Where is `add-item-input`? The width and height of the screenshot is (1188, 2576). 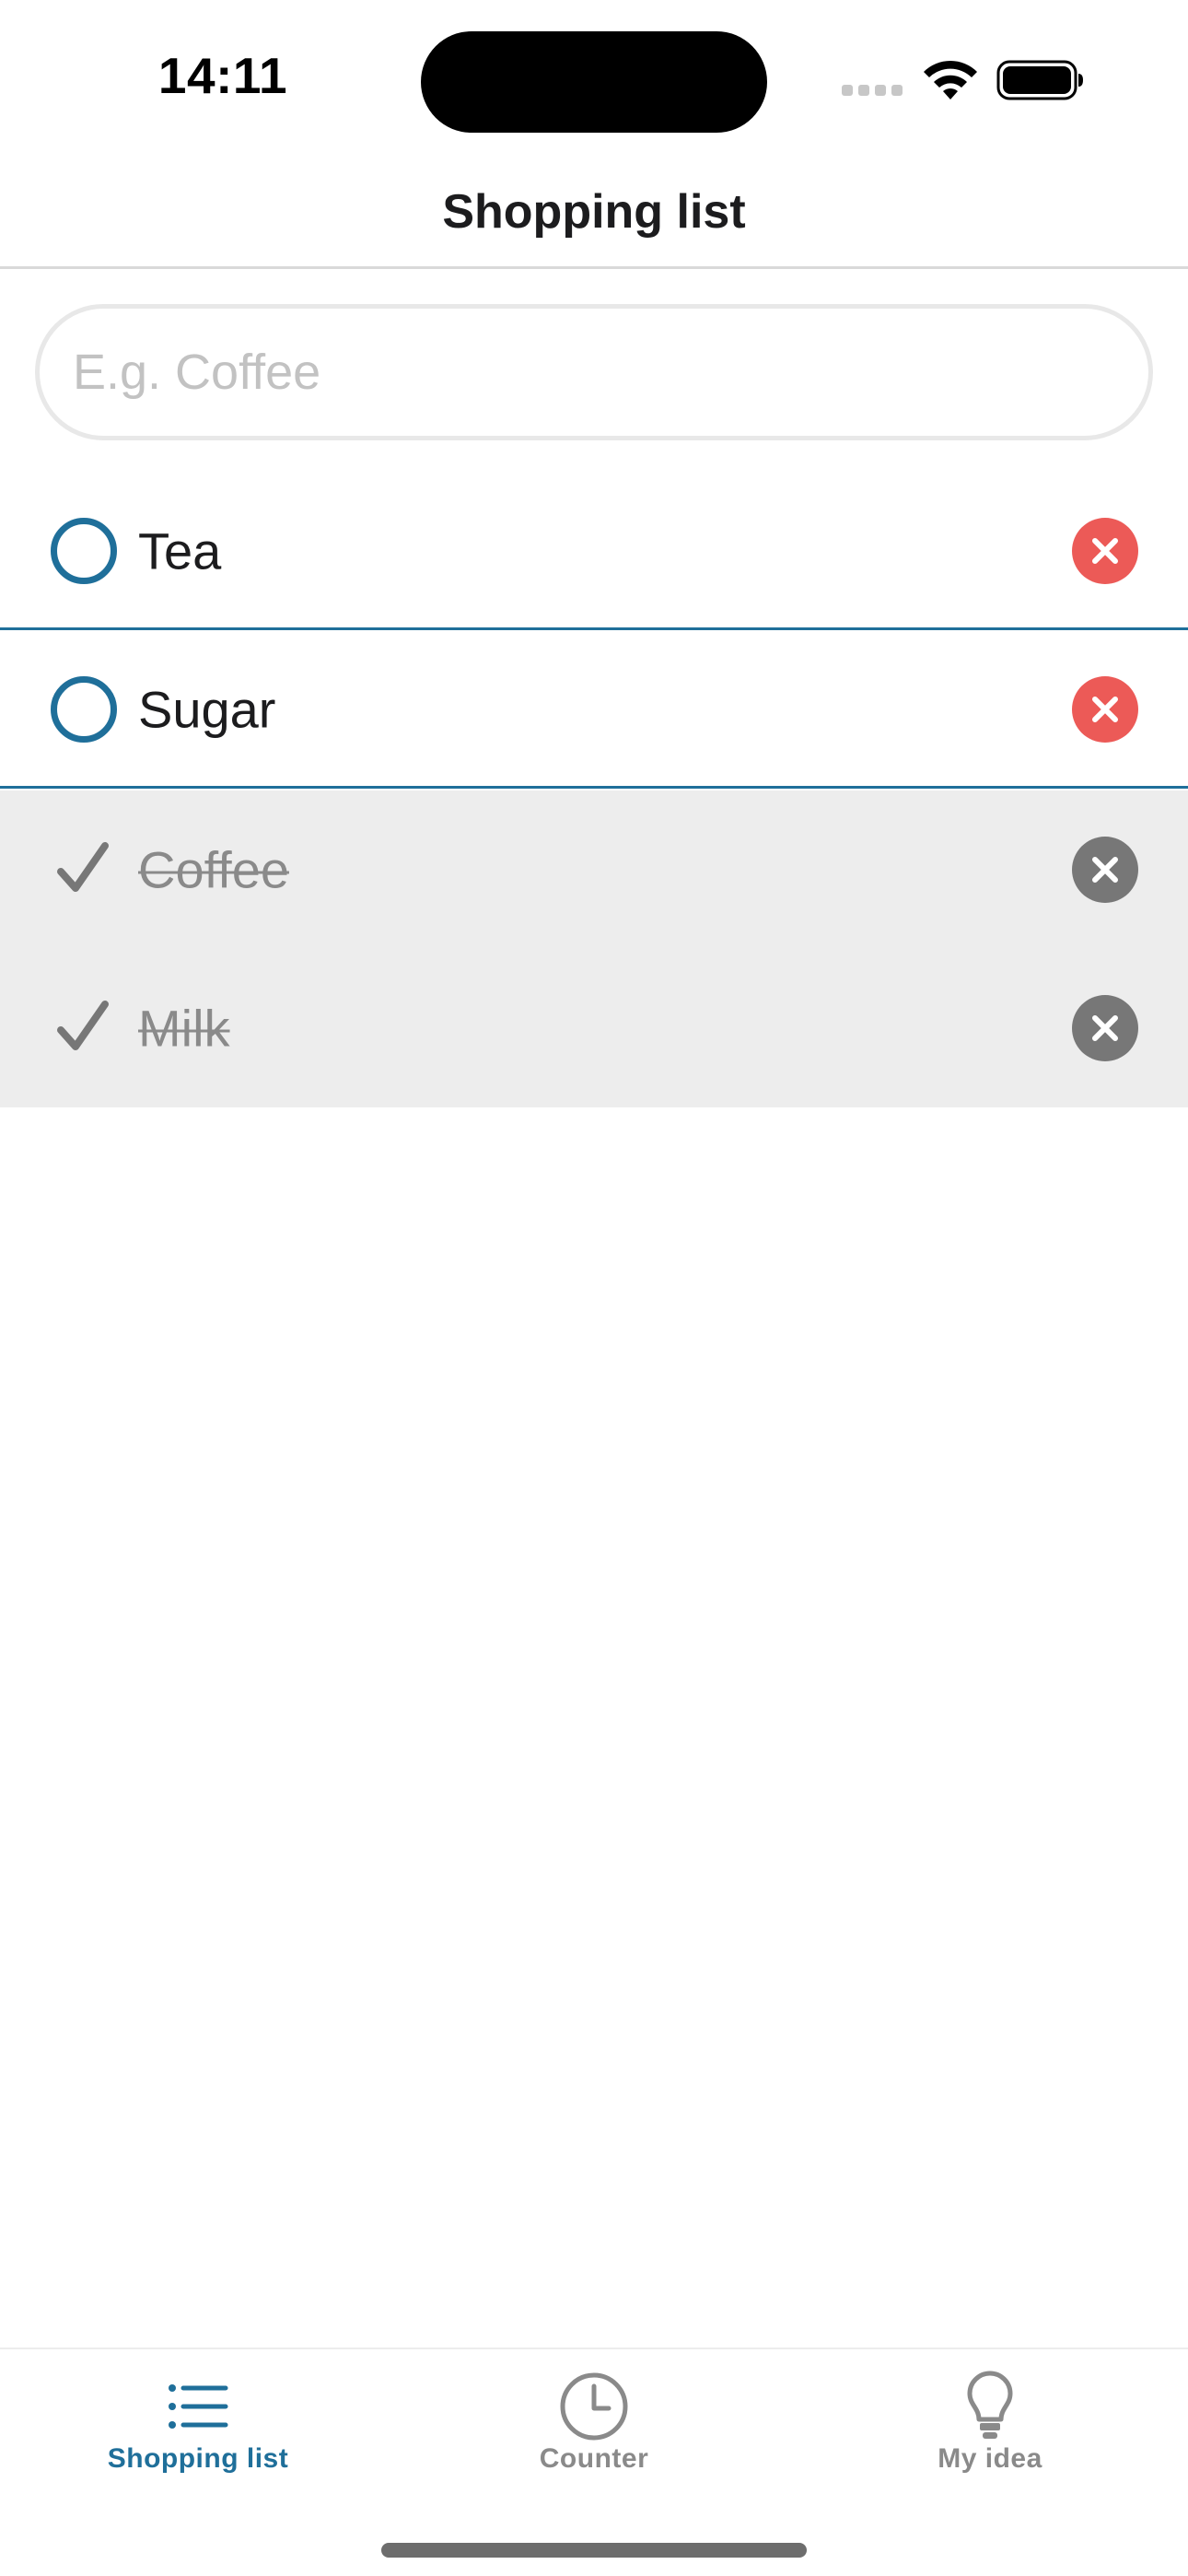 add-item-input is located at coordinates (593, 372).